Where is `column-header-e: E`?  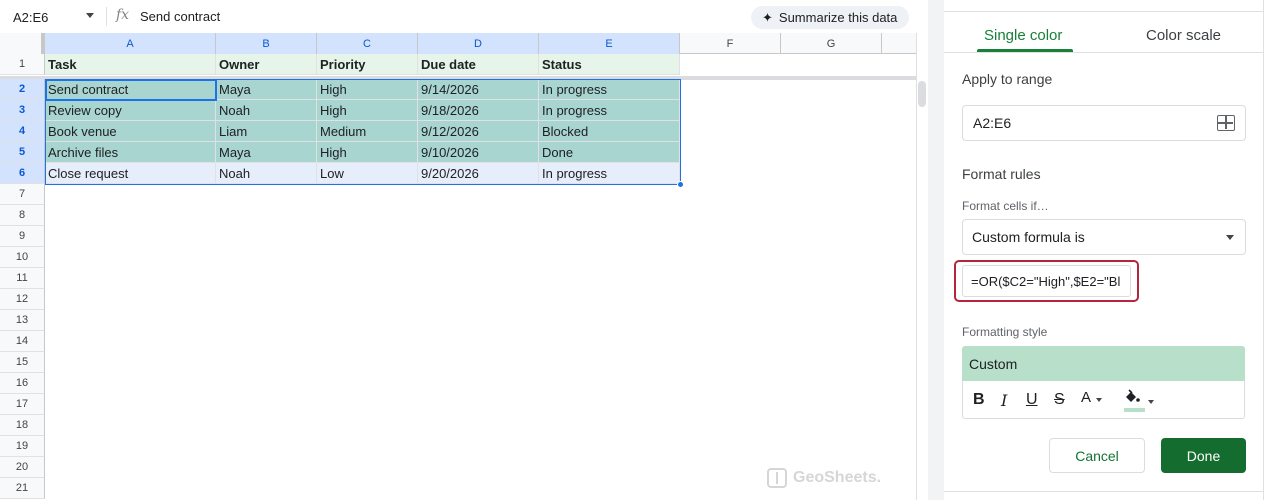 column-header-e: E is located at coordinates (609, 43).